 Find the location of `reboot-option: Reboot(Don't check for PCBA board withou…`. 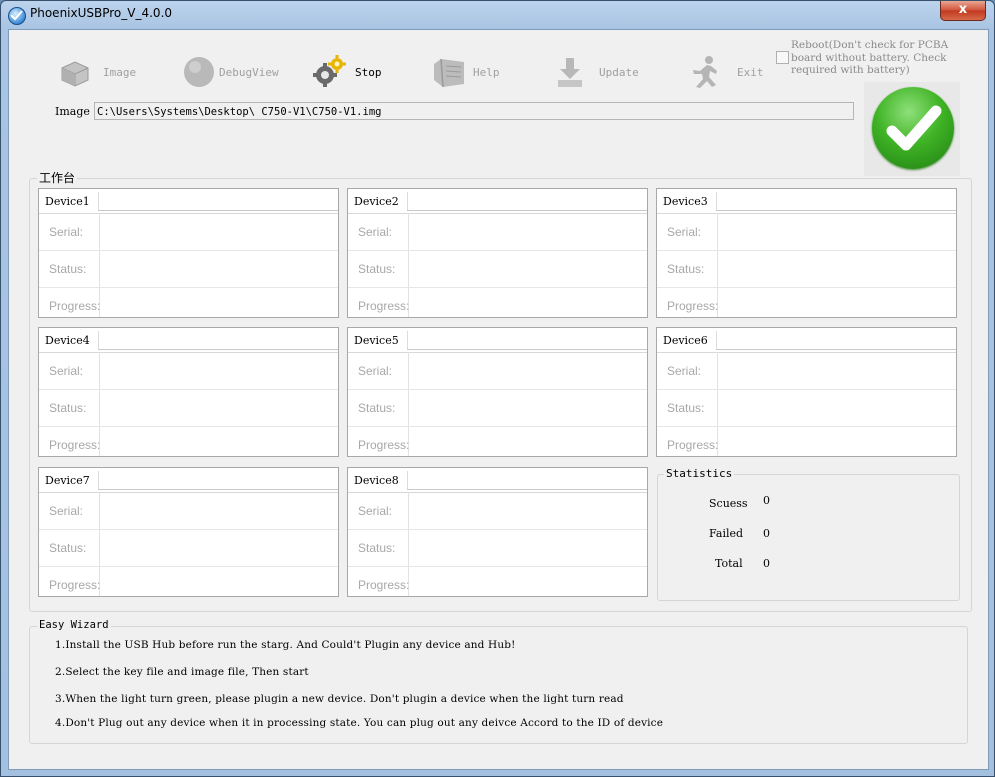

reboot-option: Reboot(Don't check for PCBA board withou… is located at coordinates (871, 58).